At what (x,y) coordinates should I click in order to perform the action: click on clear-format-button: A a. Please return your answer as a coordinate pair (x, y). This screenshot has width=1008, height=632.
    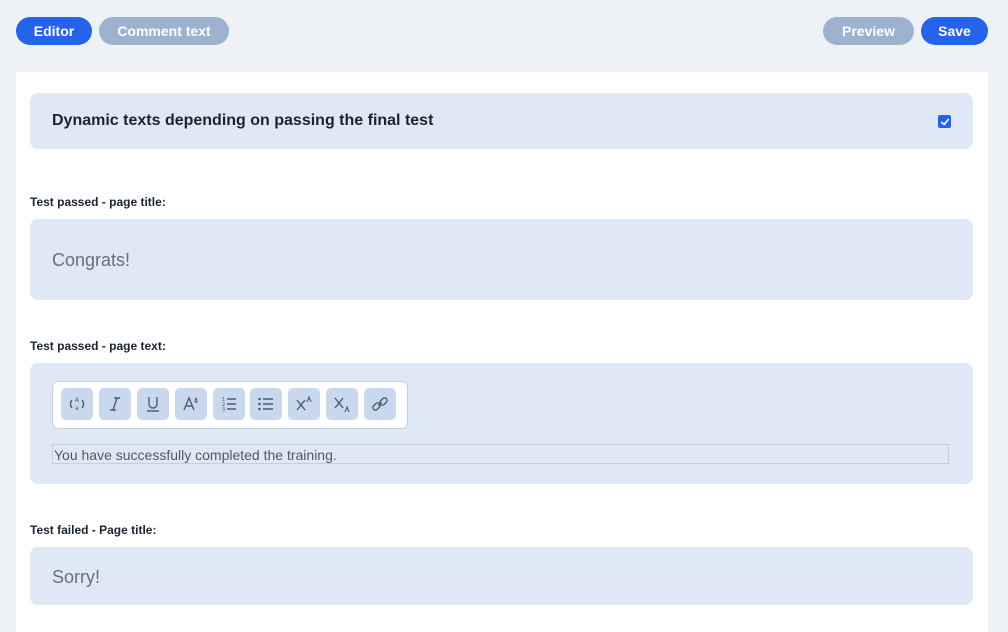
    Looking at the image, I should click on (77, 404).